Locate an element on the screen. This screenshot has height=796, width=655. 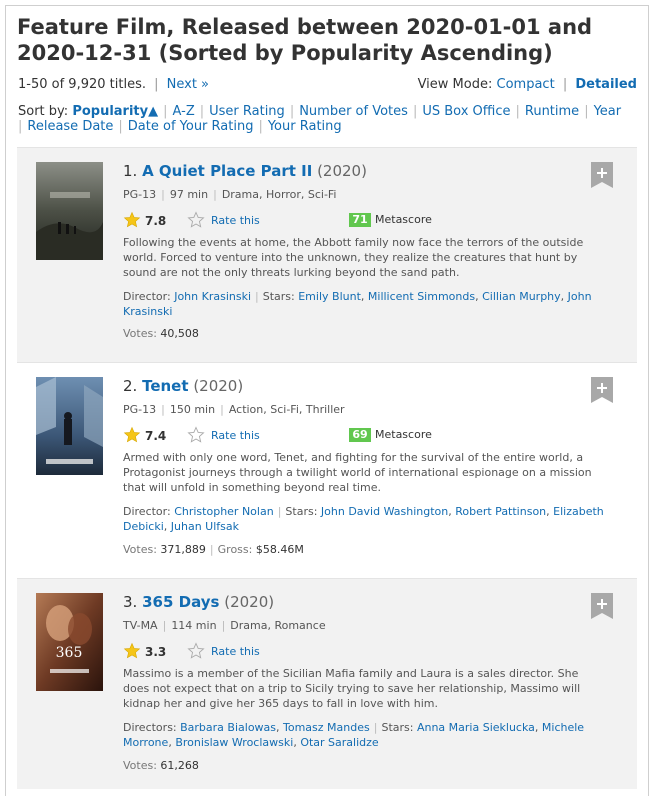
next-page-link: Next » is located at coordinates (188, 84).